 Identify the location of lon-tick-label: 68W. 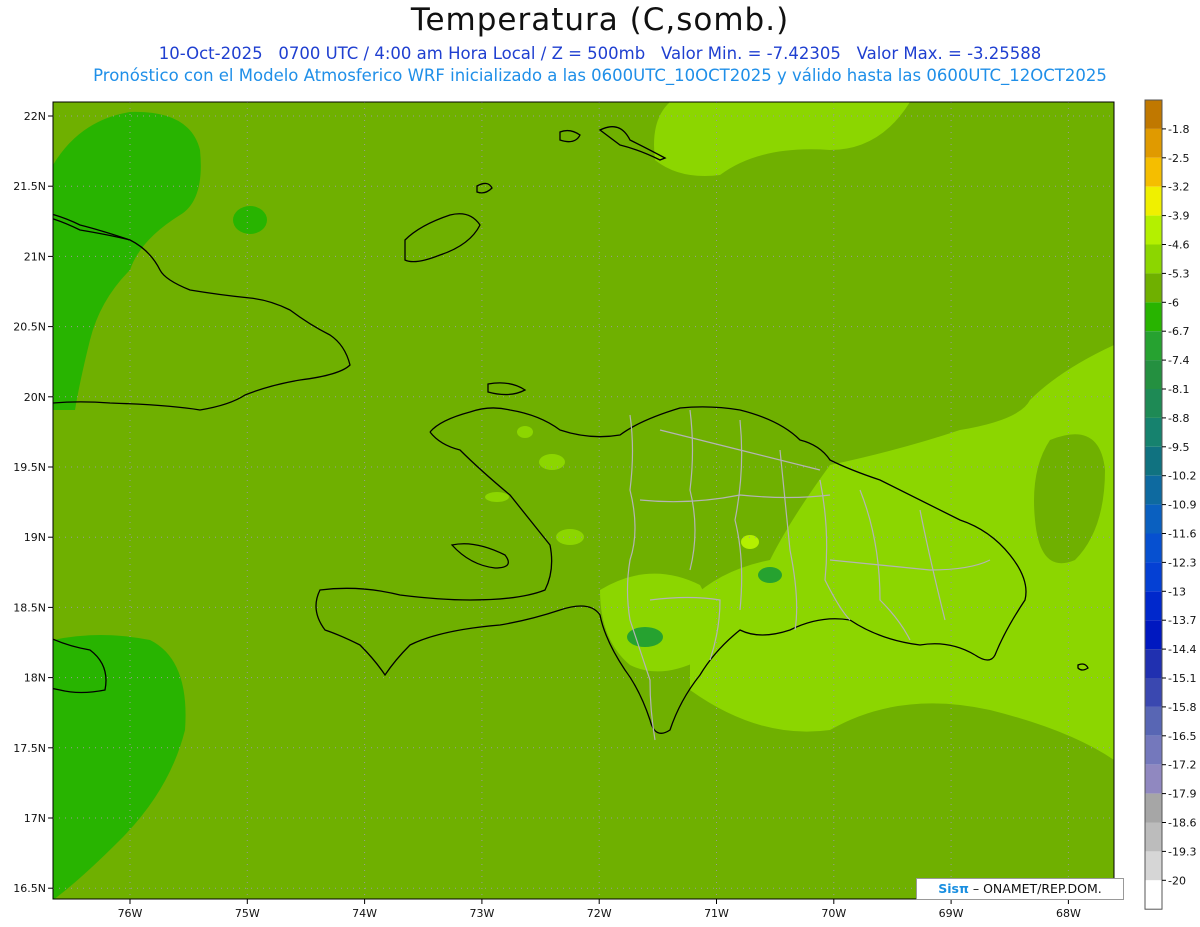
(1068, 913).